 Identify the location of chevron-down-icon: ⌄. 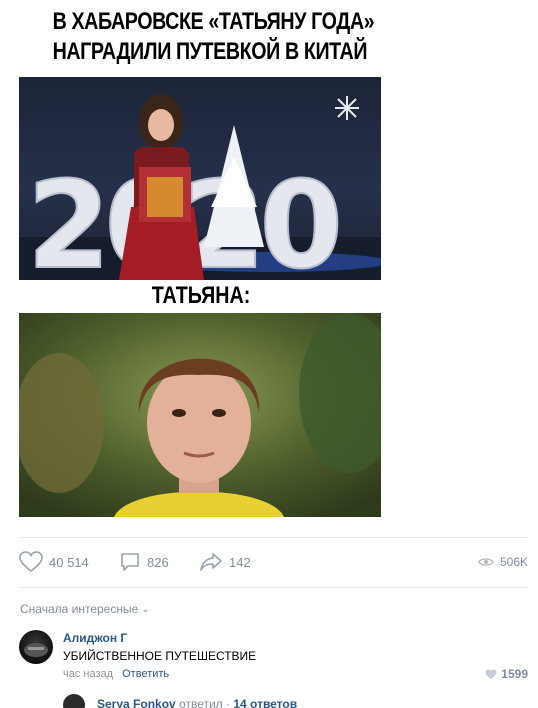
(145, 609).